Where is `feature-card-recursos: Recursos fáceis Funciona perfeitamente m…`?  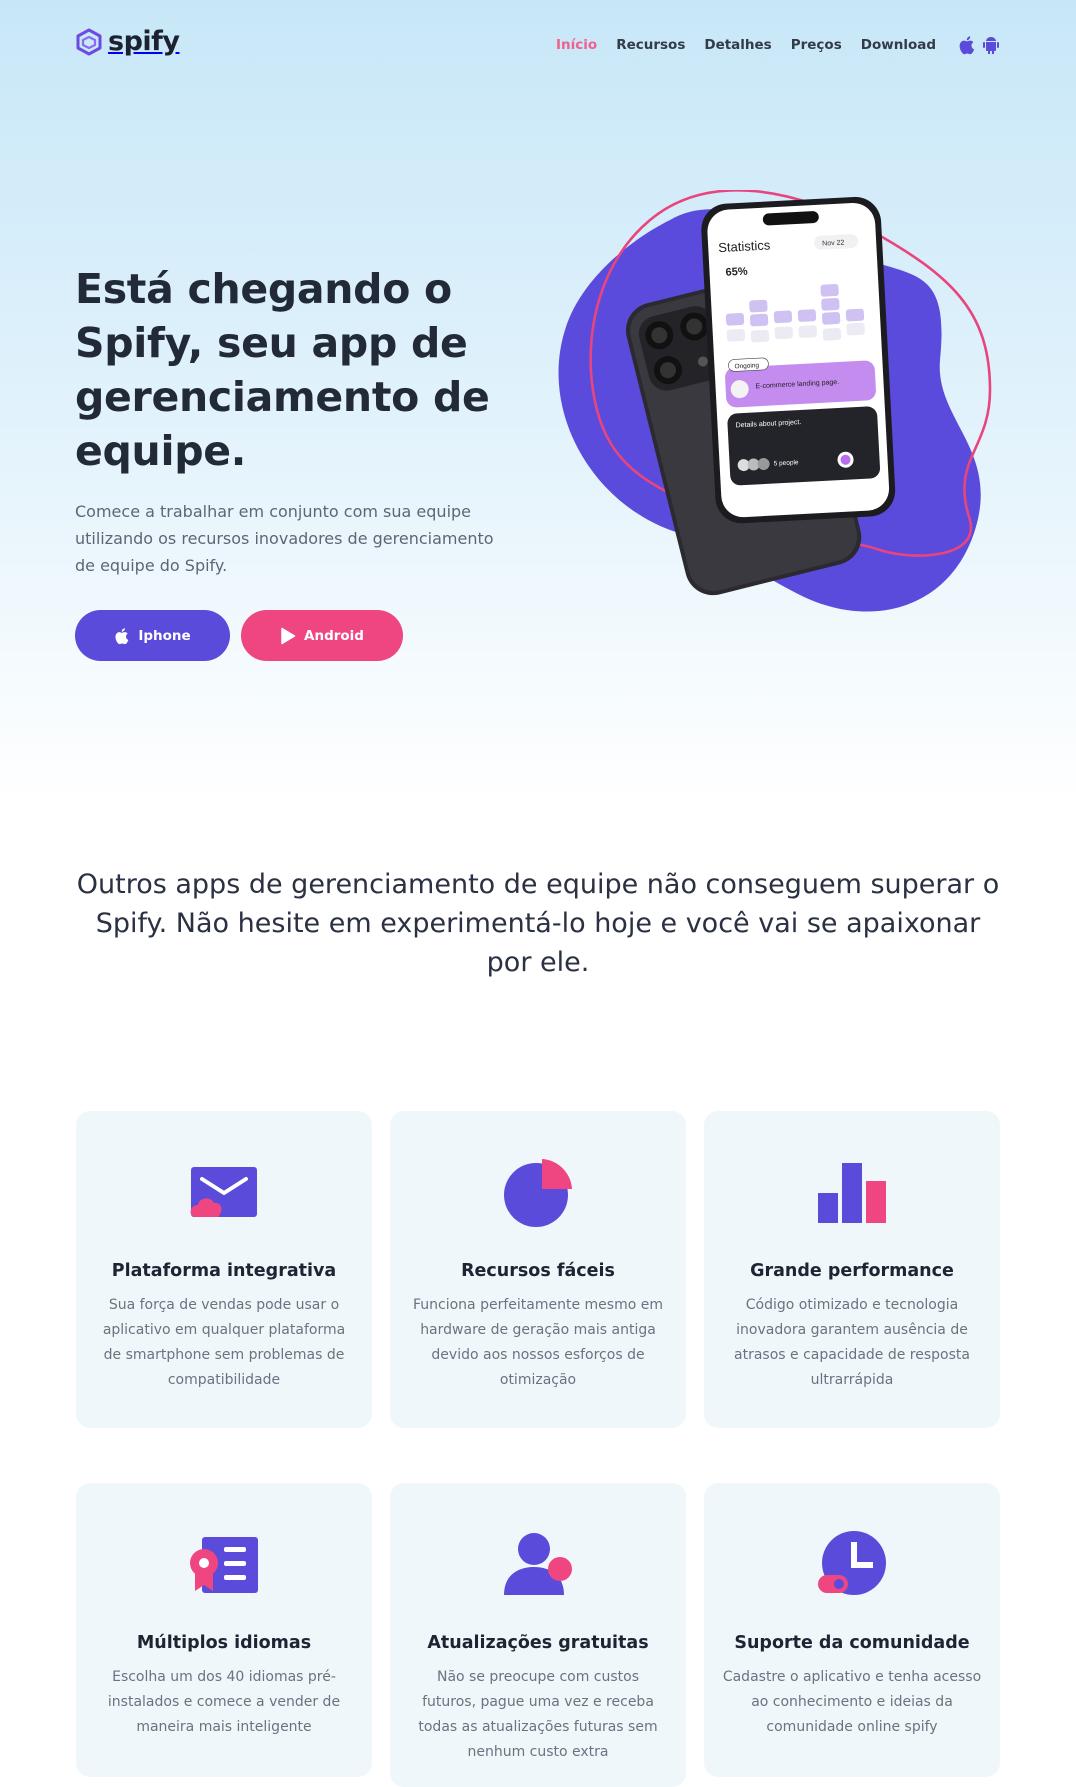 feature-card-recursos: Recursos fáceis Funciona perfeitamente m… is located at coordinates (538, 1269).